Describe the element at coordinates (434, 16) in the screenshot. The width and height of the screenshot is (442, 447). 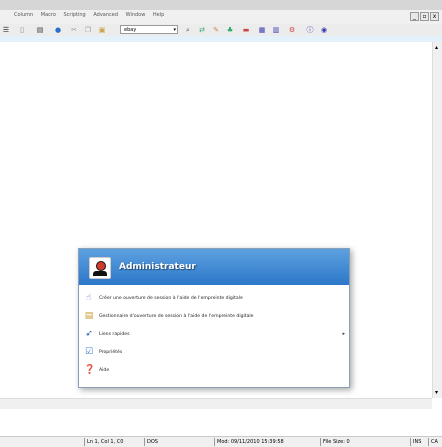
I see `close-button: x` at that location.